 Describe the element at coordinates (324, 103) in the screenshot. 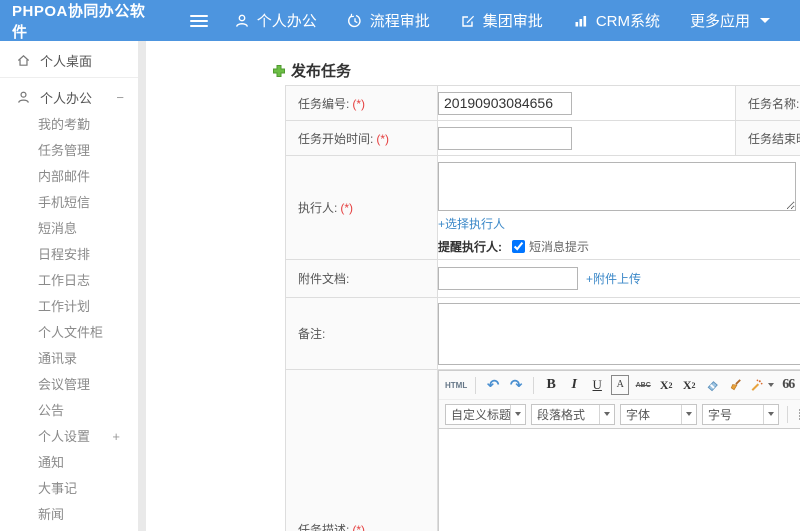

I see `field-label: 任务编号:` at that location.